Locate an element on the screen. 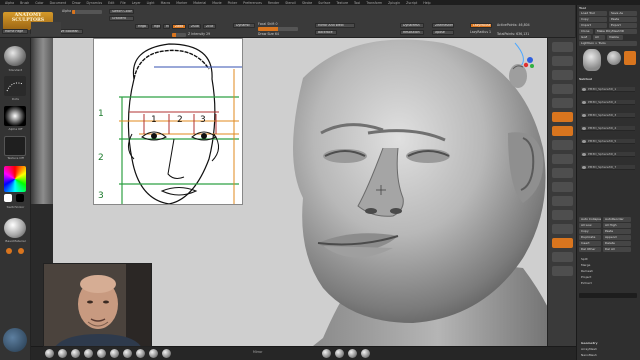  auto-reorder-button: AutoReorder is located at coordinates (617, 219).